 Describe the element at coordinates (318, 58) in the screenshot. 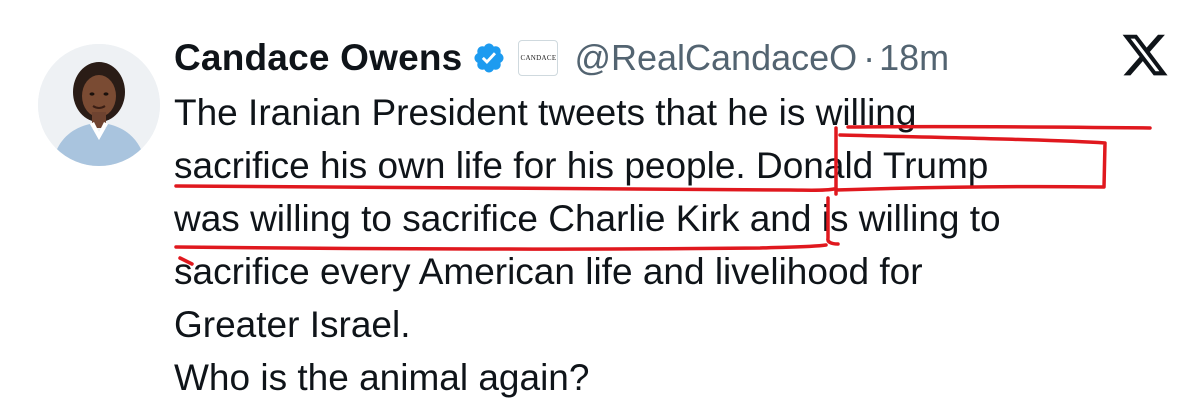

I see `author-name: Candace Owens` at that location.